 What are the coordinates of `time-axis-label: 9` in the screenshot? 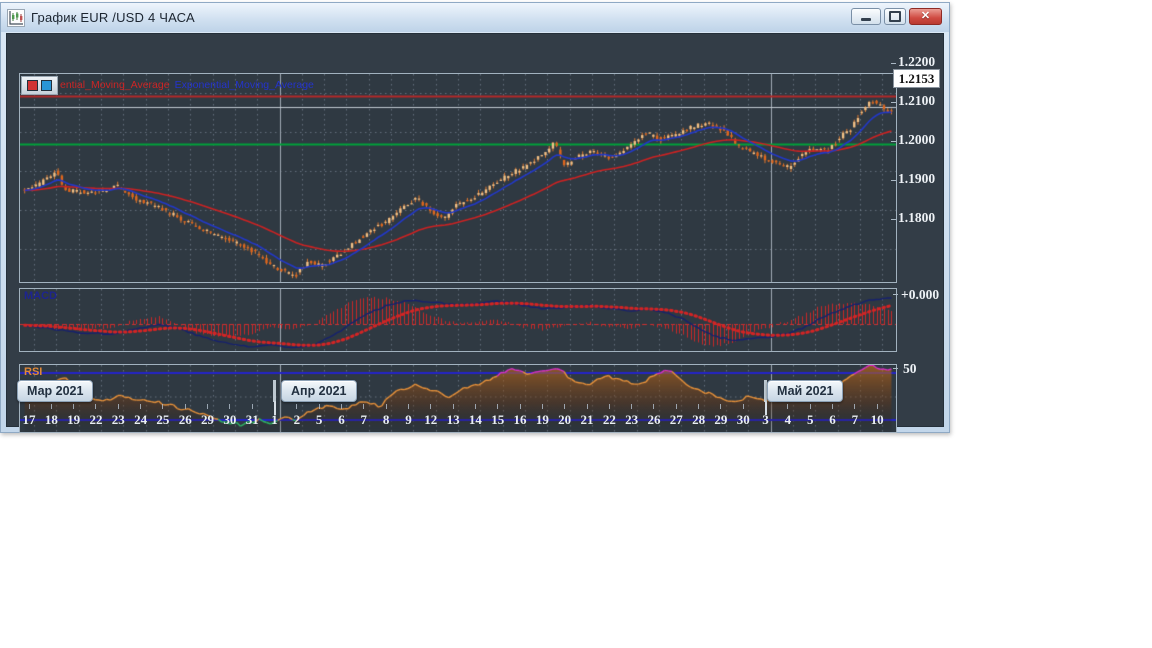 It's located at (408, 419).